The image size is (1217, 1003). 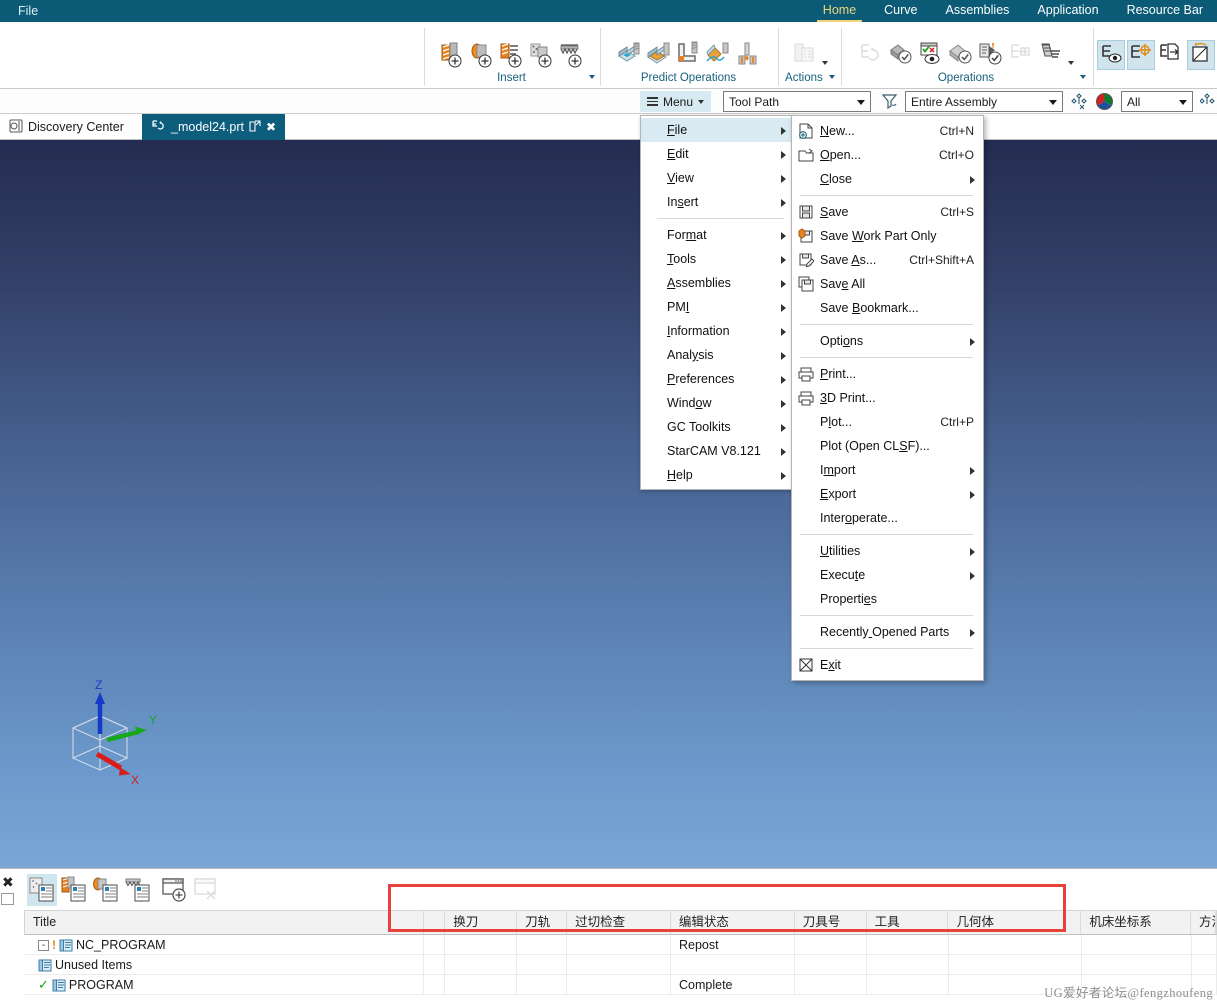 What do you see at coordinates (1157, 101) in the screenshot?
I see `display-filter-select: All` at bounding box center [1157, 101].